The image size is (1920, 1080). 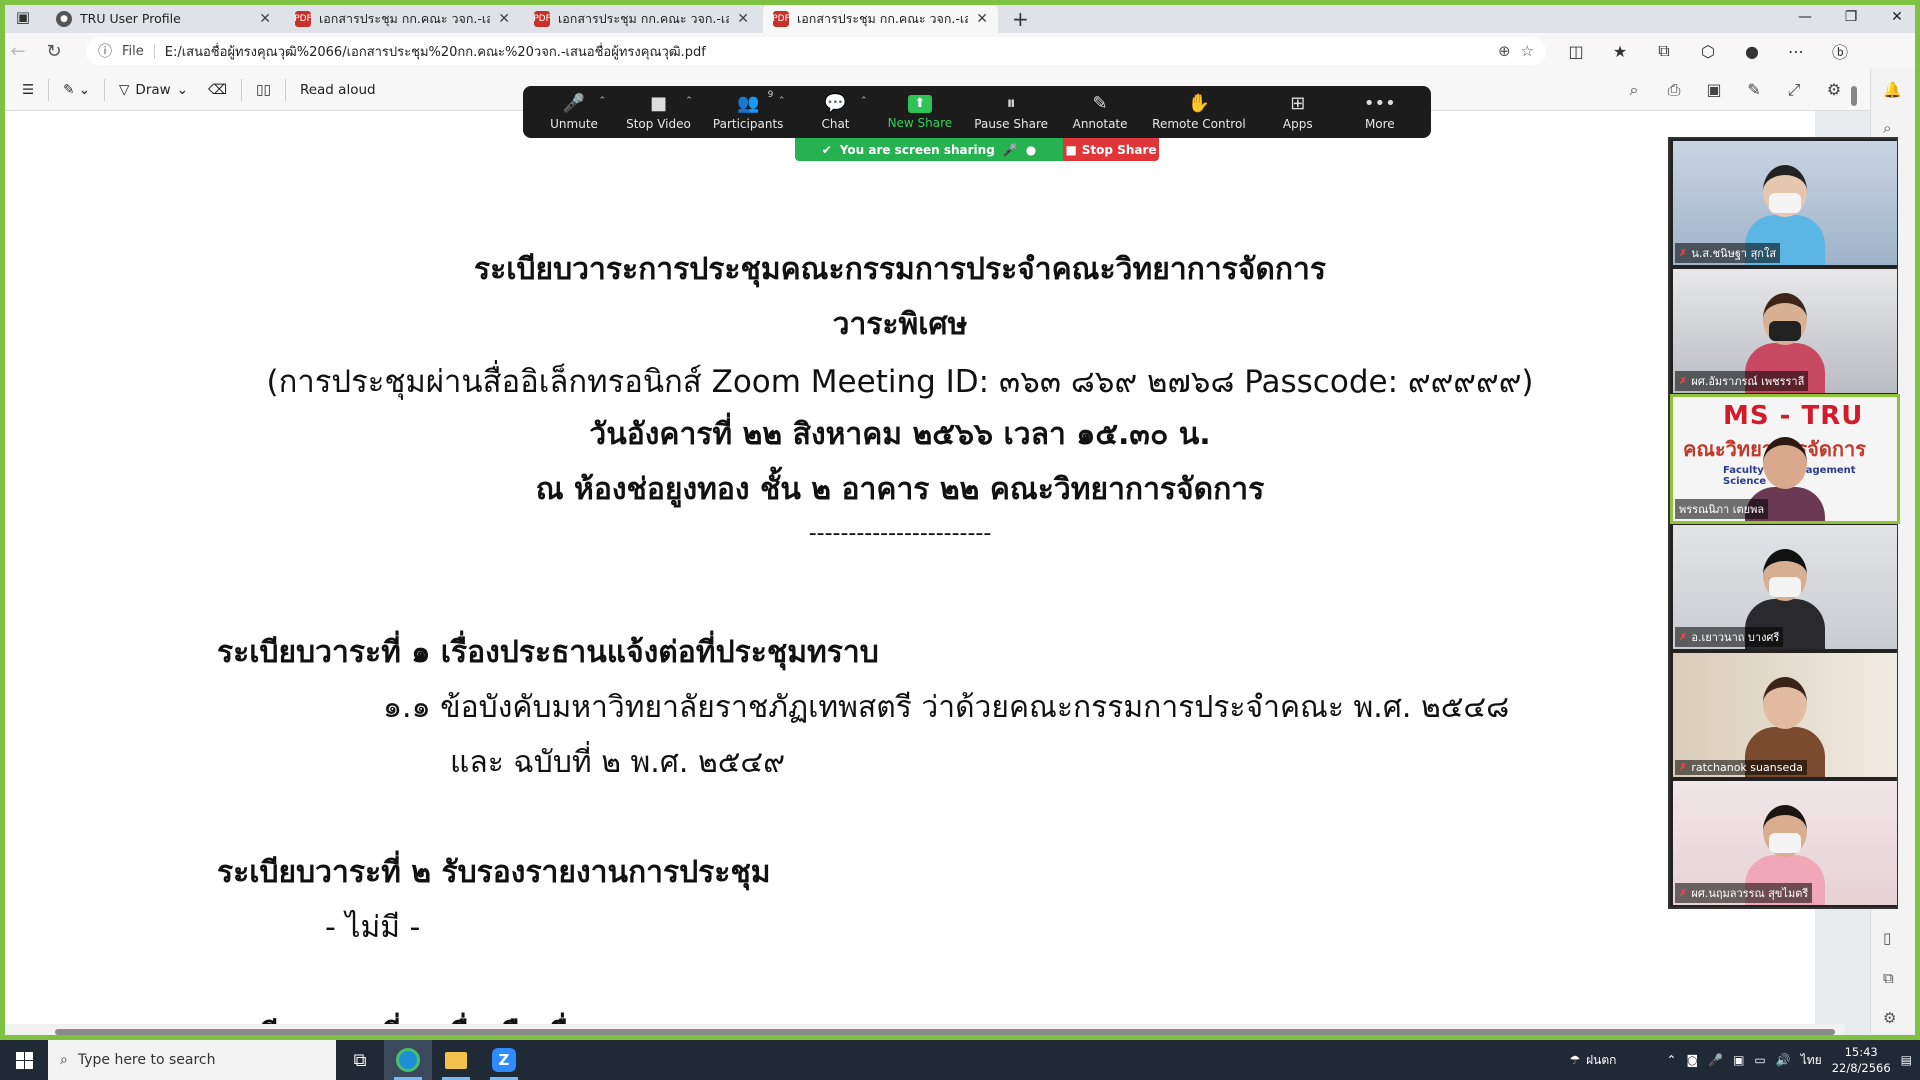 I want to click on collections-icon: ⧉, so click(x=1664, y=51).